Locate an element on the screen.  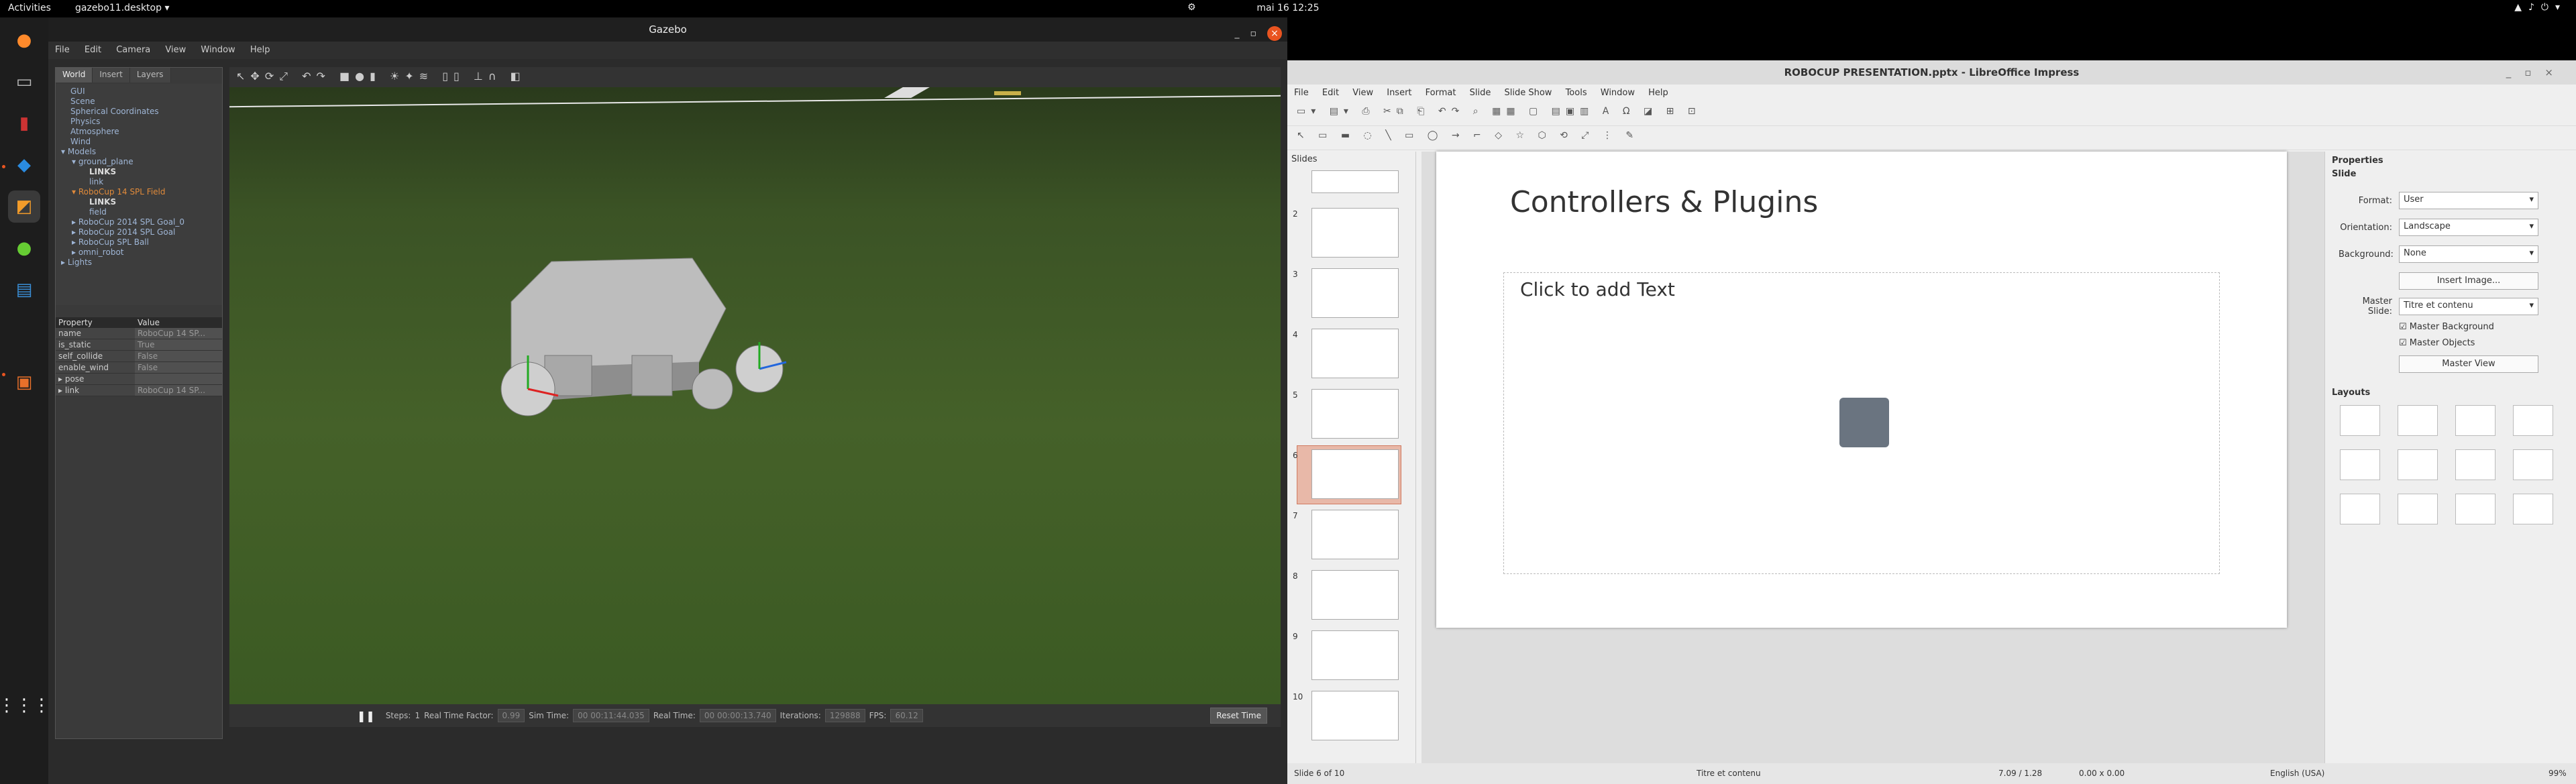
app-grid-icon: ⋮⋮⋮ is located at coordinates (25, 705).